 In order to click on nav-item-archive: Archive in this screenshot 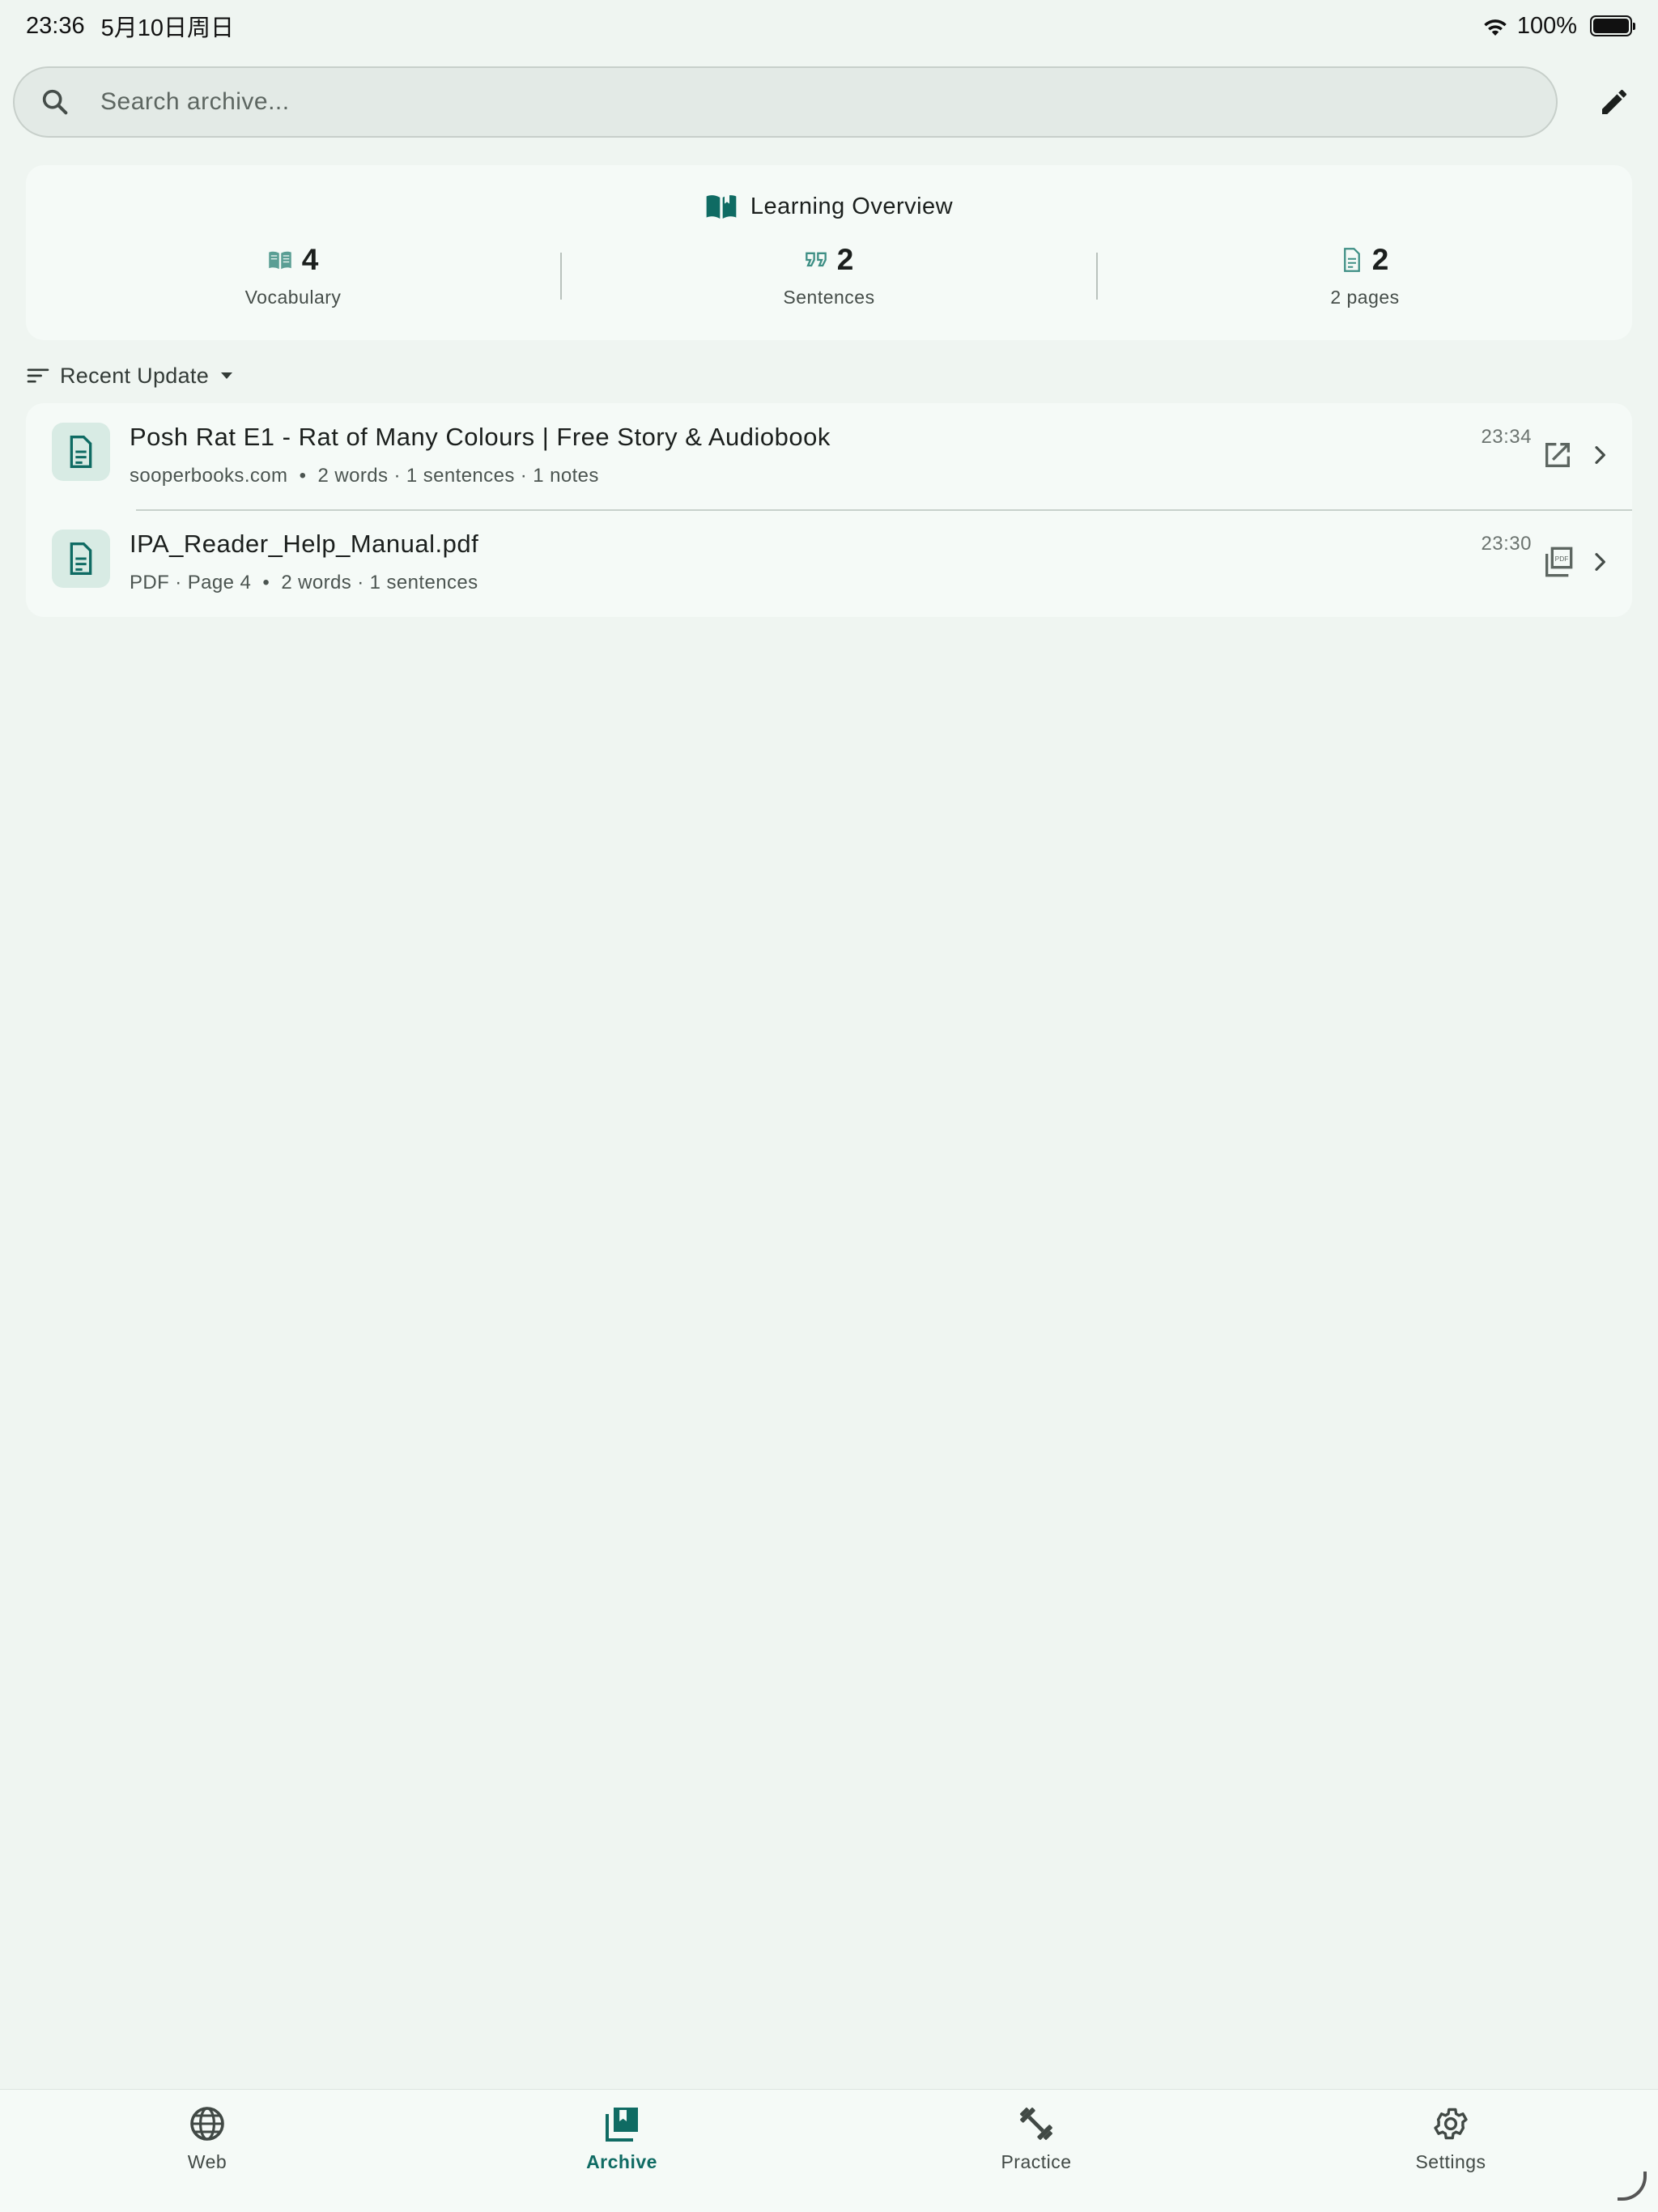, I will do `click(621, 2151)`.